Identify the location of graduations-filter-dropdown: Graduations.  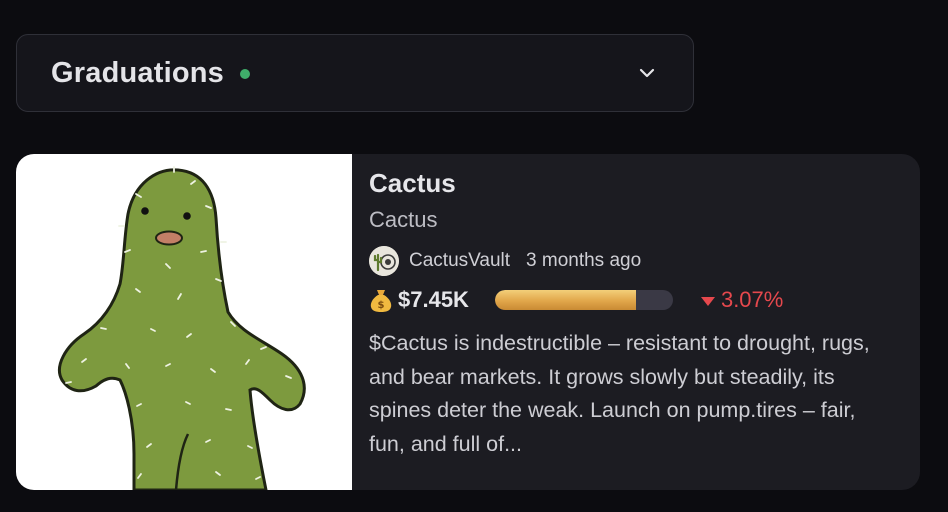
(355, 73).